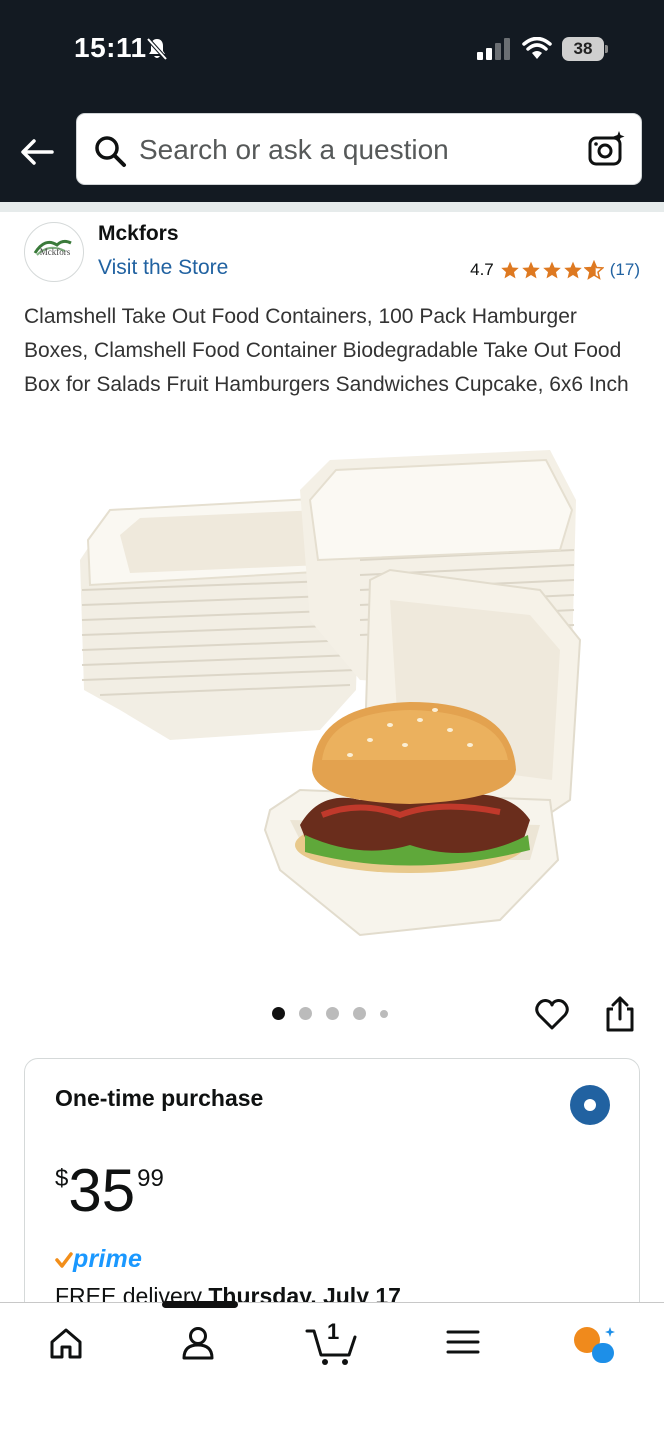 This screenshot has height=1440, width=664. Describe the element at coordinates (110, 47) in the screenshot. I see `status-time: 15:11` at that location.